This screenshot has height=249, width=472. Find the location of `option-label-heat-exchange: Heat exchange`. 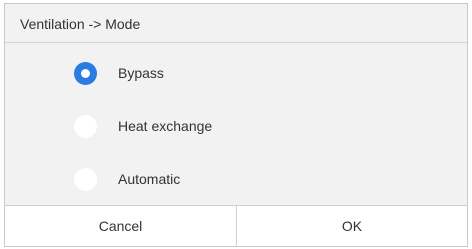

option-label-heat-exchange: Heat exchange is located at coordinates (165, 126).